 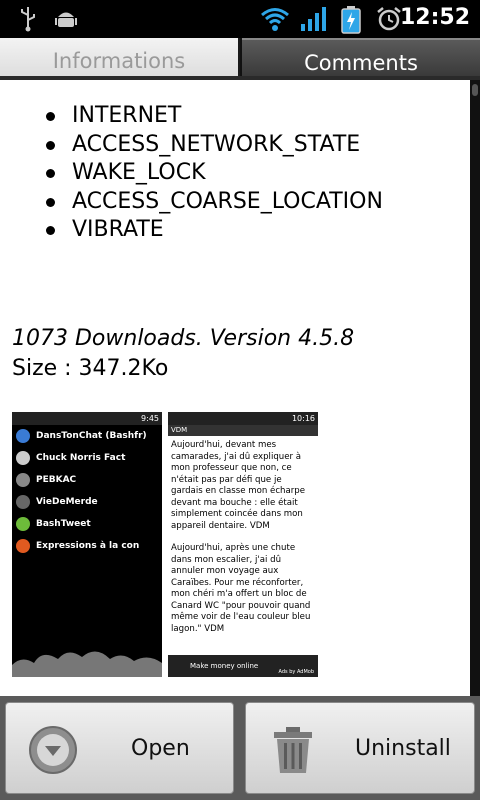 I want to click on open-button: Open, so click(x=119, y=748).